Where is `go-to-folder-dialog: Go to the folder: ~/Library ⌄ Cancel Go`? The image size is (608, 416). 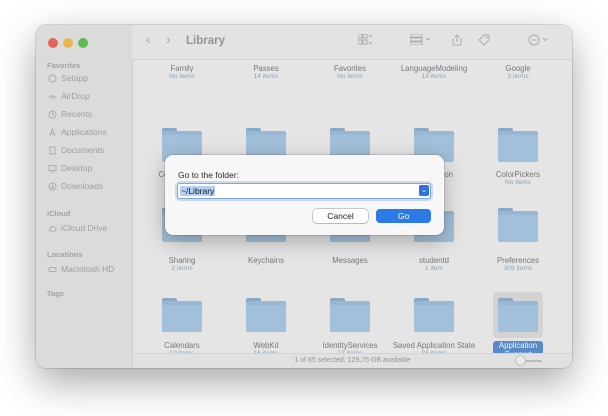 go-to-folder-dialog: Go to the folder: ~/Library ⌄ Cancel Go is located at coordinates (304, 195).